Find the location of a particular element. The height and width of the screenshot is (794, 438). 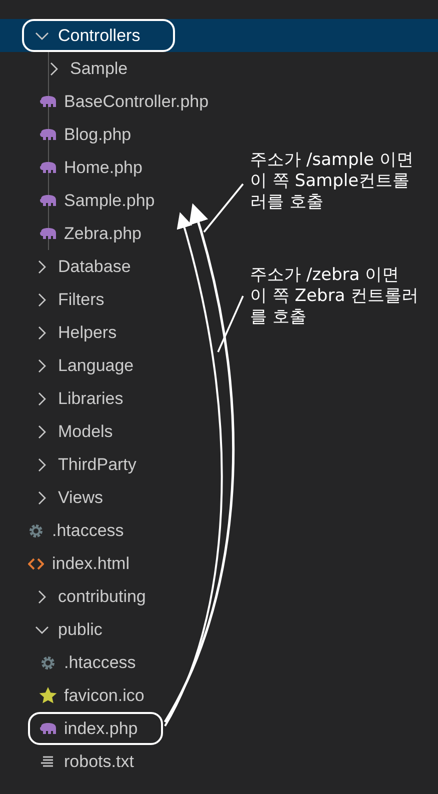

file-row: Blog.php is located at coordinates (120, 134).